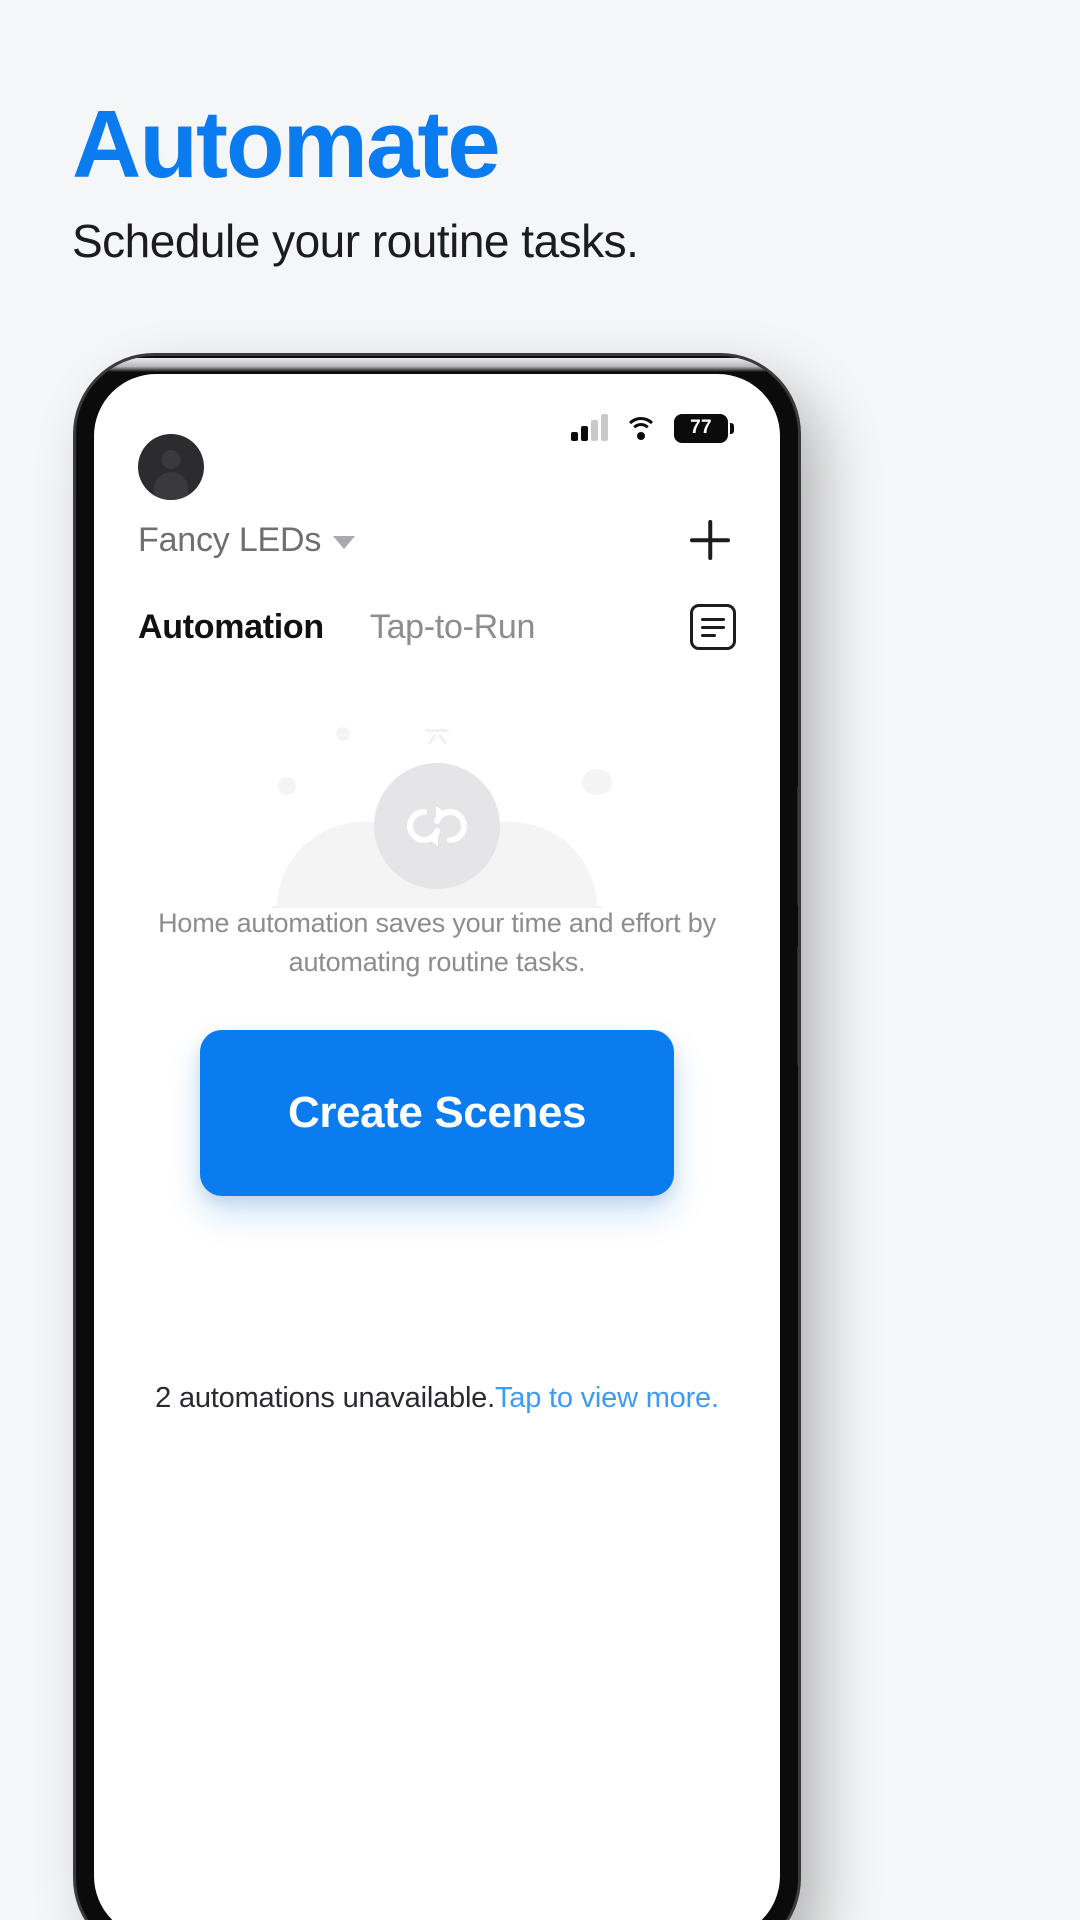  I want to click on home-name-label: Fancy LEDs, so click(230, 539).